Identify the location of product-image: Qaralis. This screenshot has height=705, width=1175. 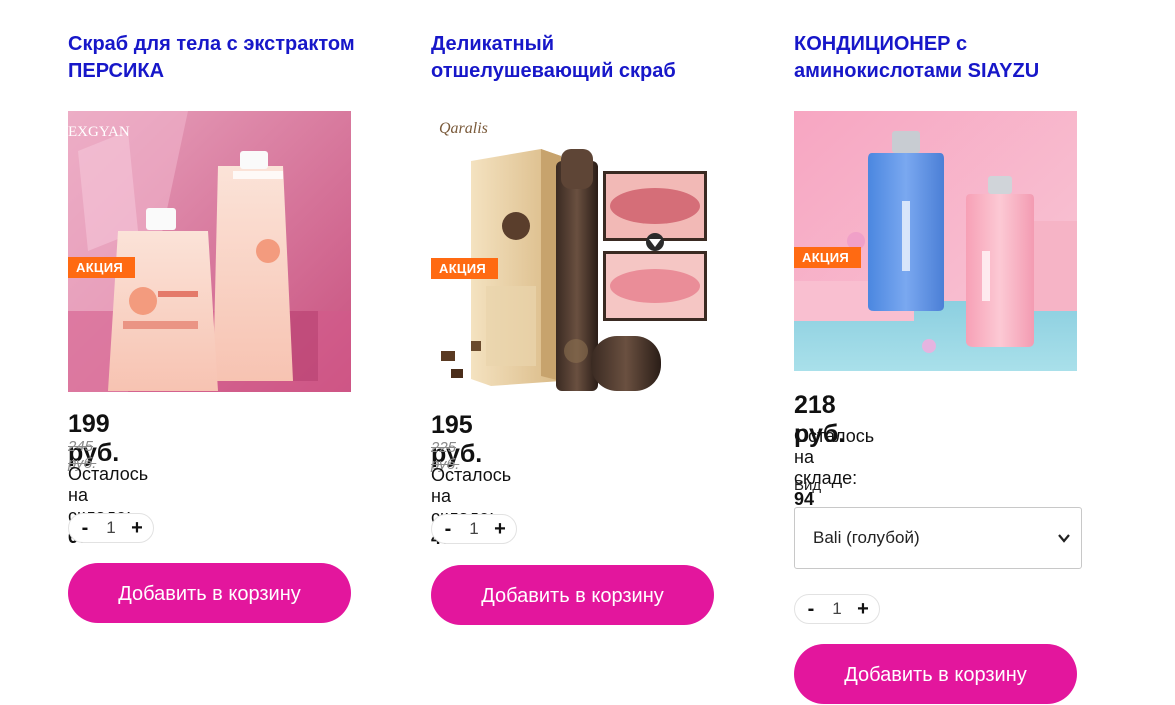
(572, 251).